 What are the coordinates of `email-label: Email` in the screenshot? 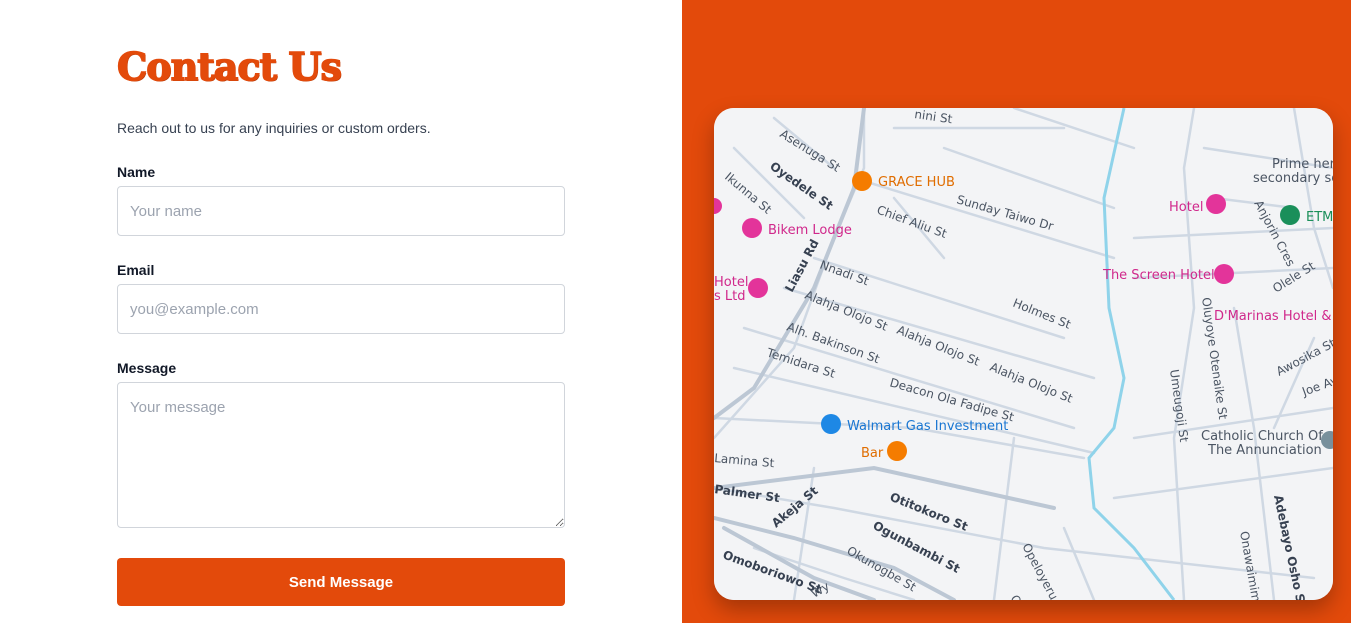 It's located at (136, 270).